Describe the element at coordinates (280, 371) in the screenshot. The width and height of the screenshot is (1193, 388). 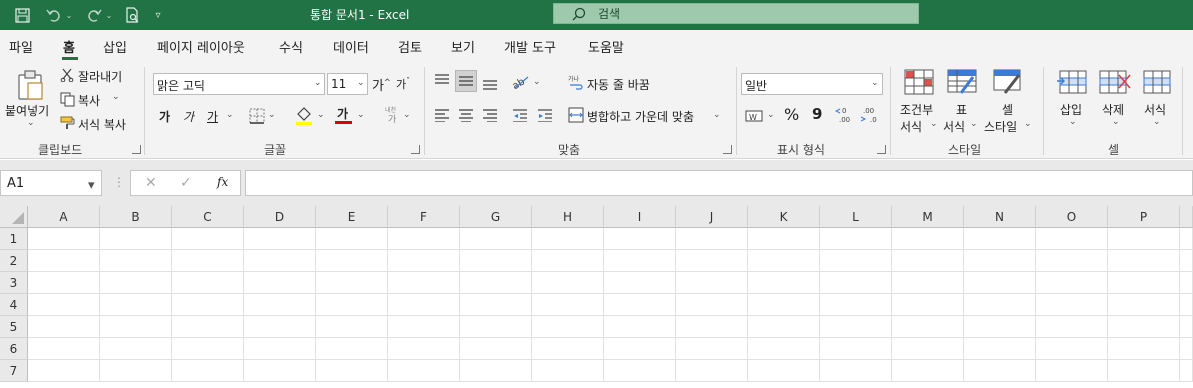
I see `cell-D7` at that location.